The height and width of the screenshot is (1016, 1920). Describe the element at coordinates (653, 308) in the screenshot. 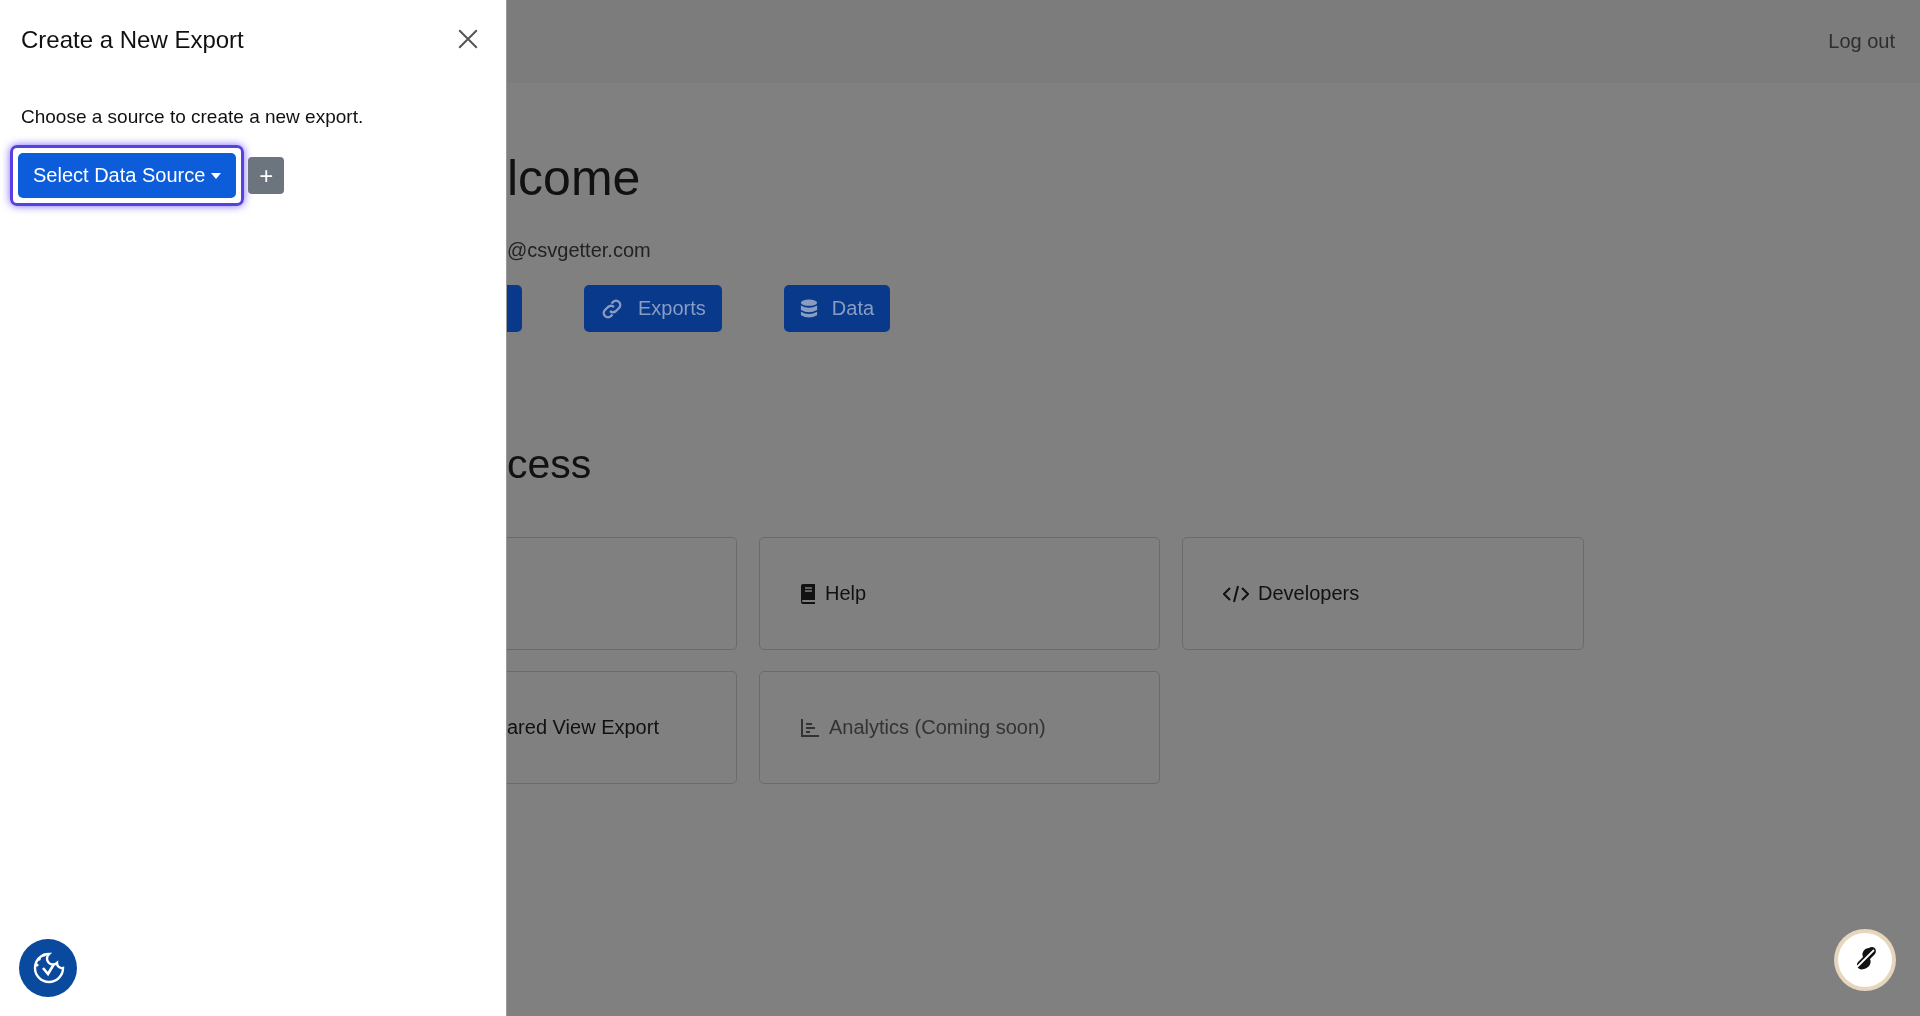

I see `nav-button: Exports` at that location.